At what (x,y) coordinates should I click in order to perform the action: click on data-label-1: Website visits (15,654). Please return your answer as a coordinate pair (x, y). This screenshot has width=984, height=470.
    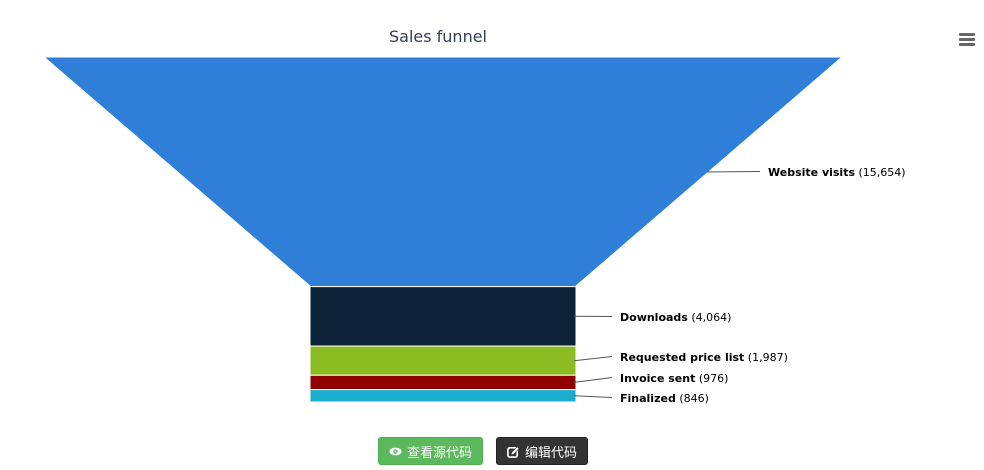
    Looking at the image, I should click on (837, 172).